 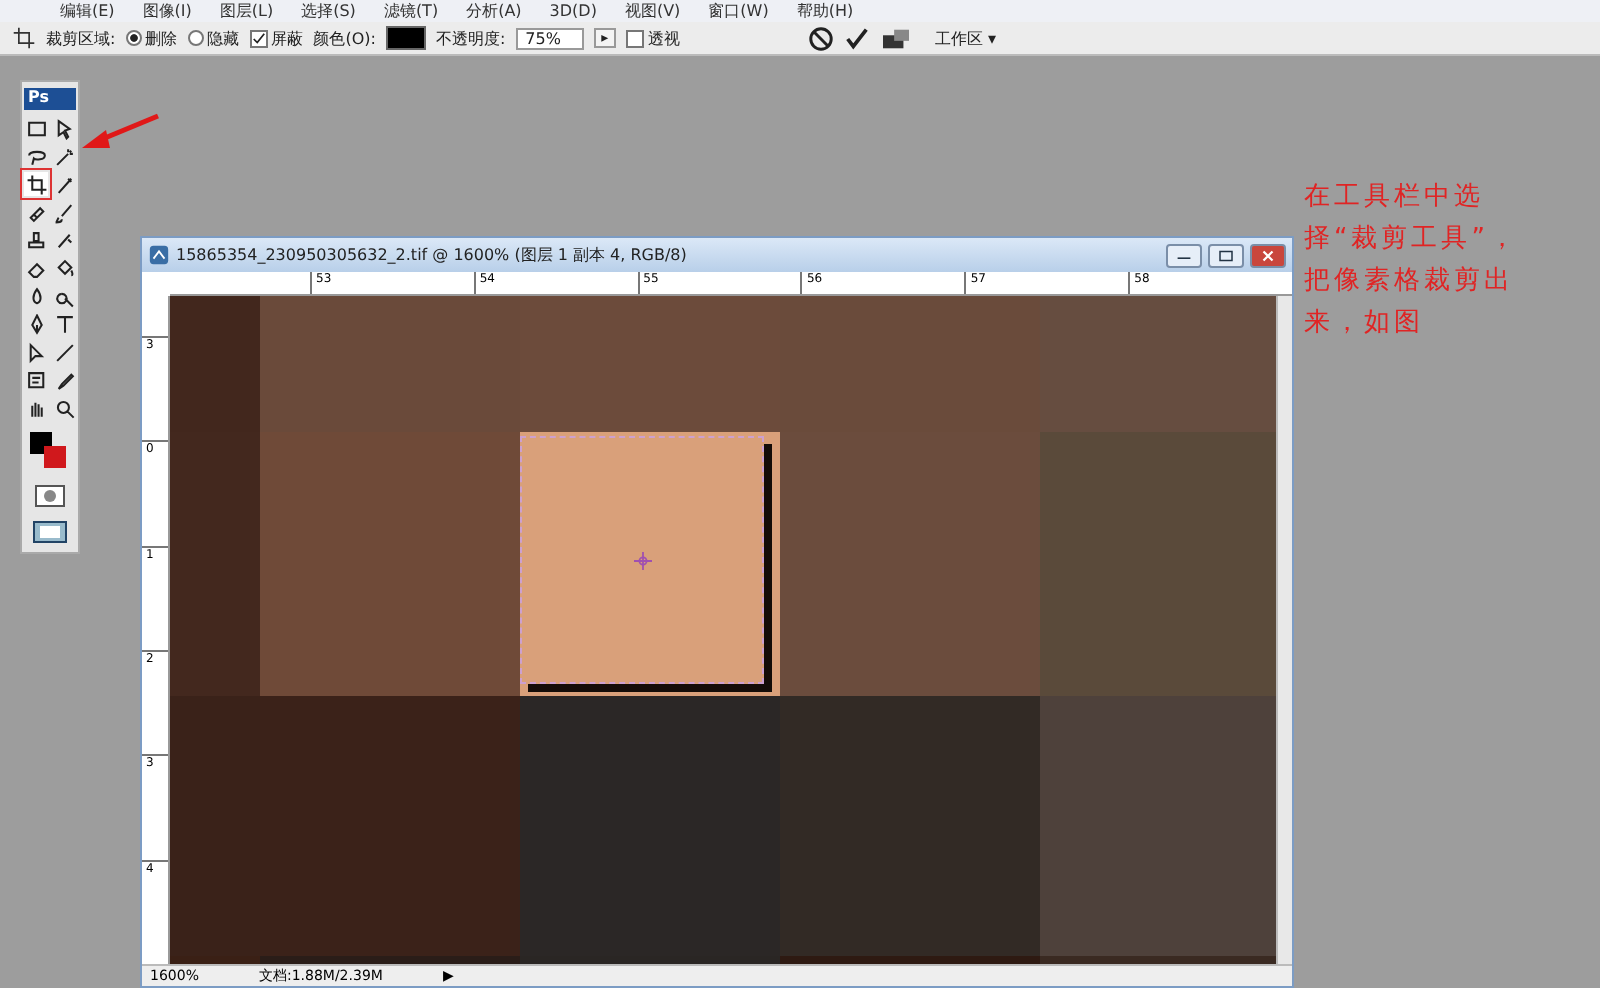 What do you see at coordinates (494, 11) in the screenshot?
I see `menu-item: 分析(A)` at bounding box center [494, 11].